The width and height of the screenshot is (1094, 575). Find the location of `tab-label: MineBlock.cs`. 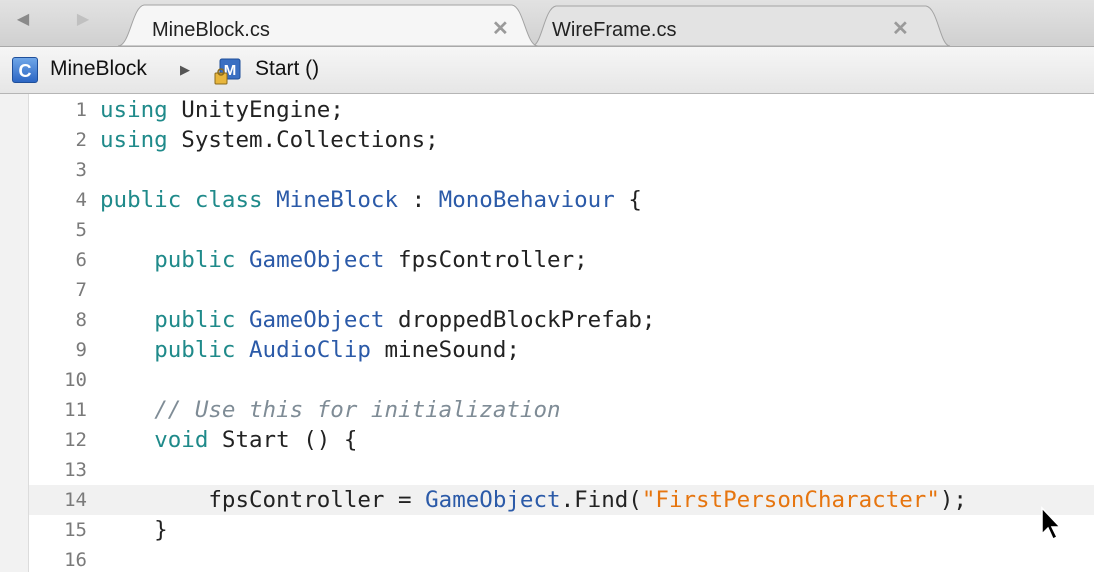

tab-label: MineBlock.cs is located at coordinates (211, 30).